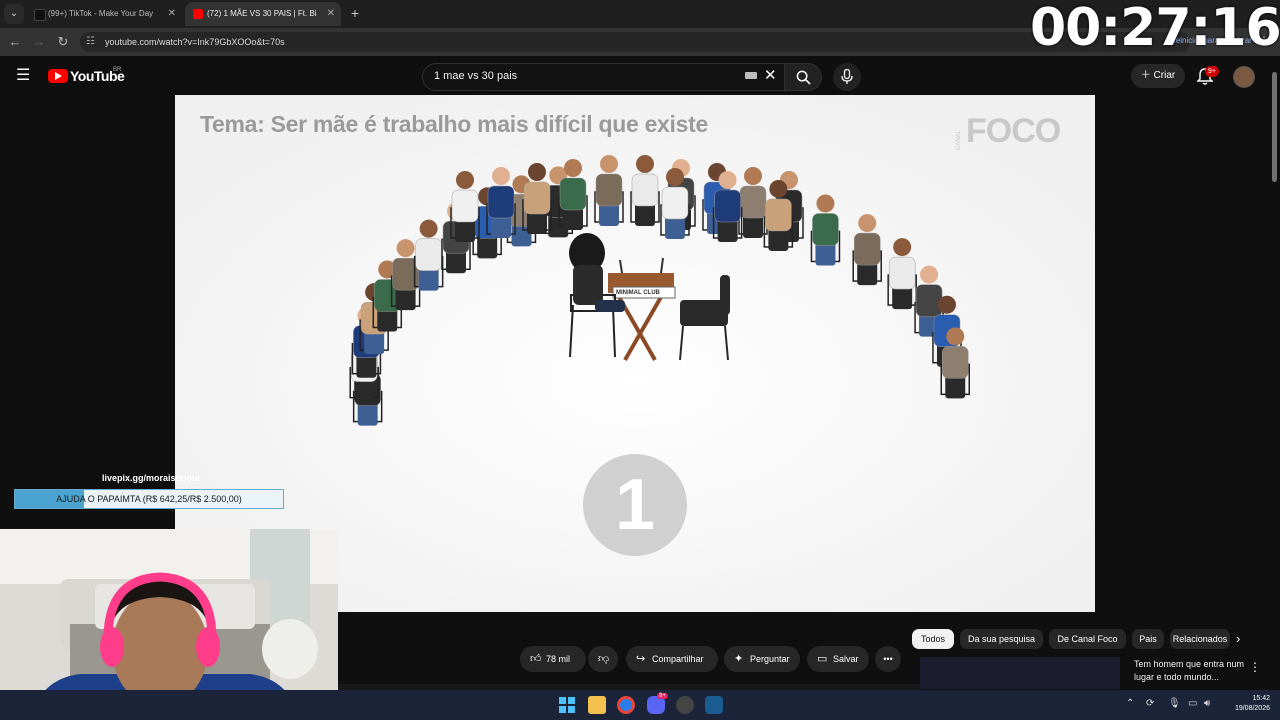 This screenshot has width=1280, height=720. What do you see at coordinates (24, 76) in the screenshot?
I see `menu-icon: ☰` at bounding box center [24, 76].